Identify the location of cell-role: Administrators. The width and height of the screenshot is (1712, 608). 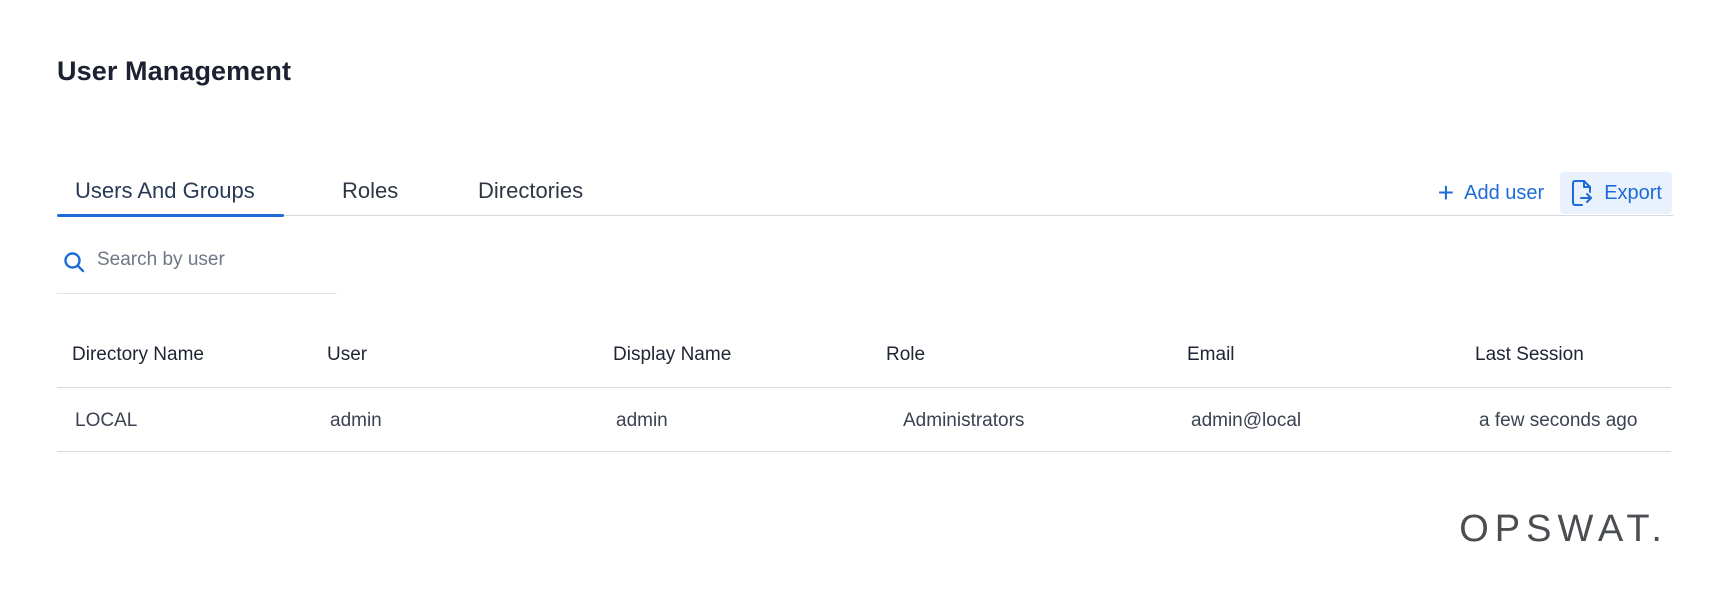
(964, 420).